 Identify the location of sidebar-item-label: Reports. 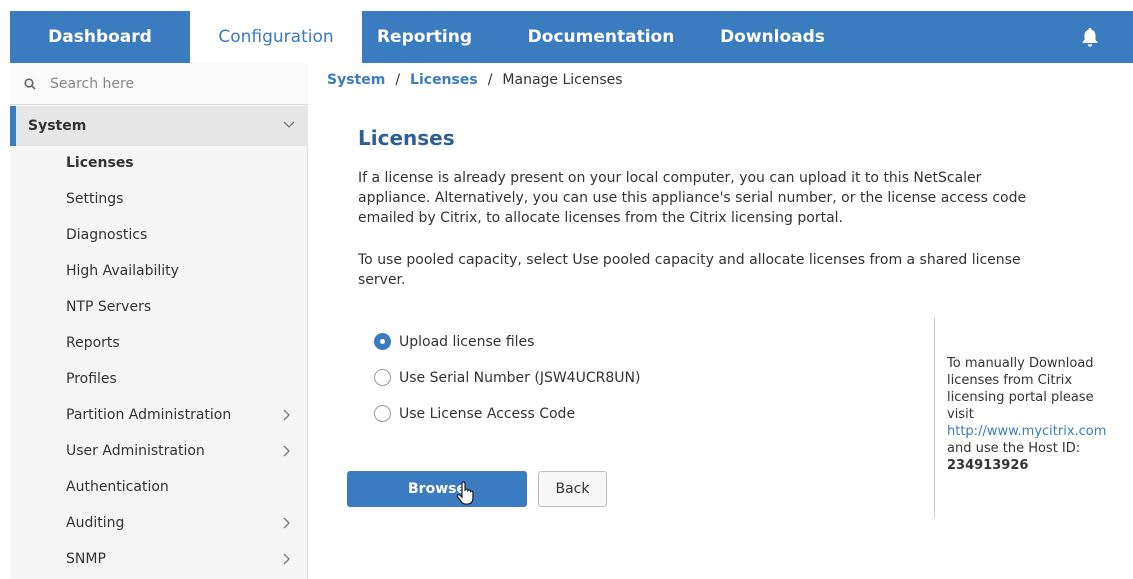
(93, 343).